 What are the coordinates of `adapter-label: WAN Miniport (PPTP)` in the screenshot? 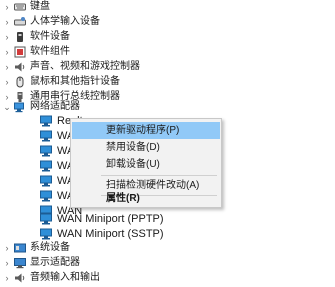 It's located at (110, 219).